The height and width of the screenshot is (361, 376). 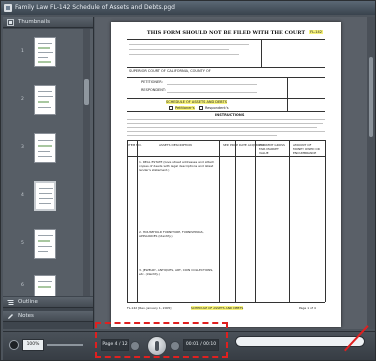 What do you see at coordinates (307, 308) in the screenshot?
I see `footer-page: Page 1 of 4` at bounding box center [307, 308].